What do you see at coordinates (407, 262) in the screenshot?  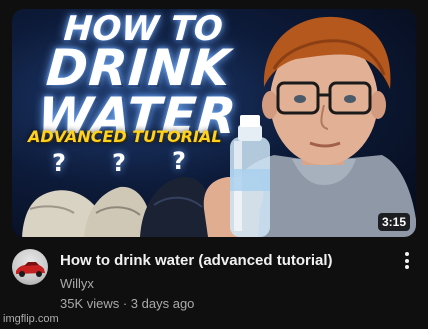 I see `more-vert-icon` at bounding box center [407, 262].